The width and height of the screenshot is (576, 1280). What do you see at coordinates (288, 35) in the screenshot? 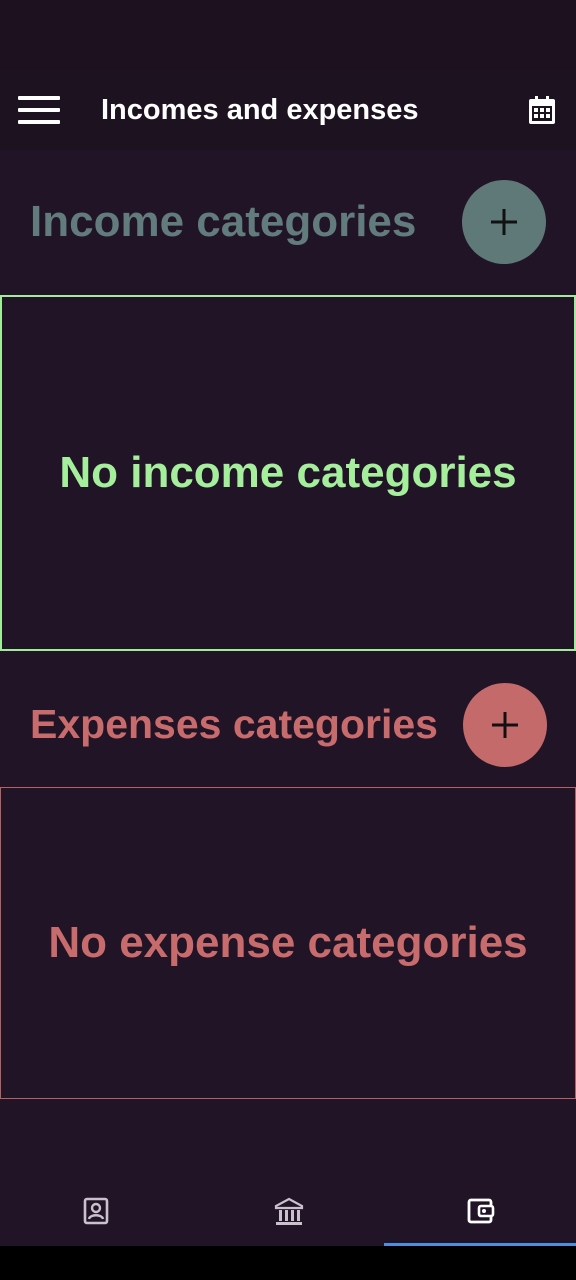
I see `status-bar` at bounding box center [288, 35].